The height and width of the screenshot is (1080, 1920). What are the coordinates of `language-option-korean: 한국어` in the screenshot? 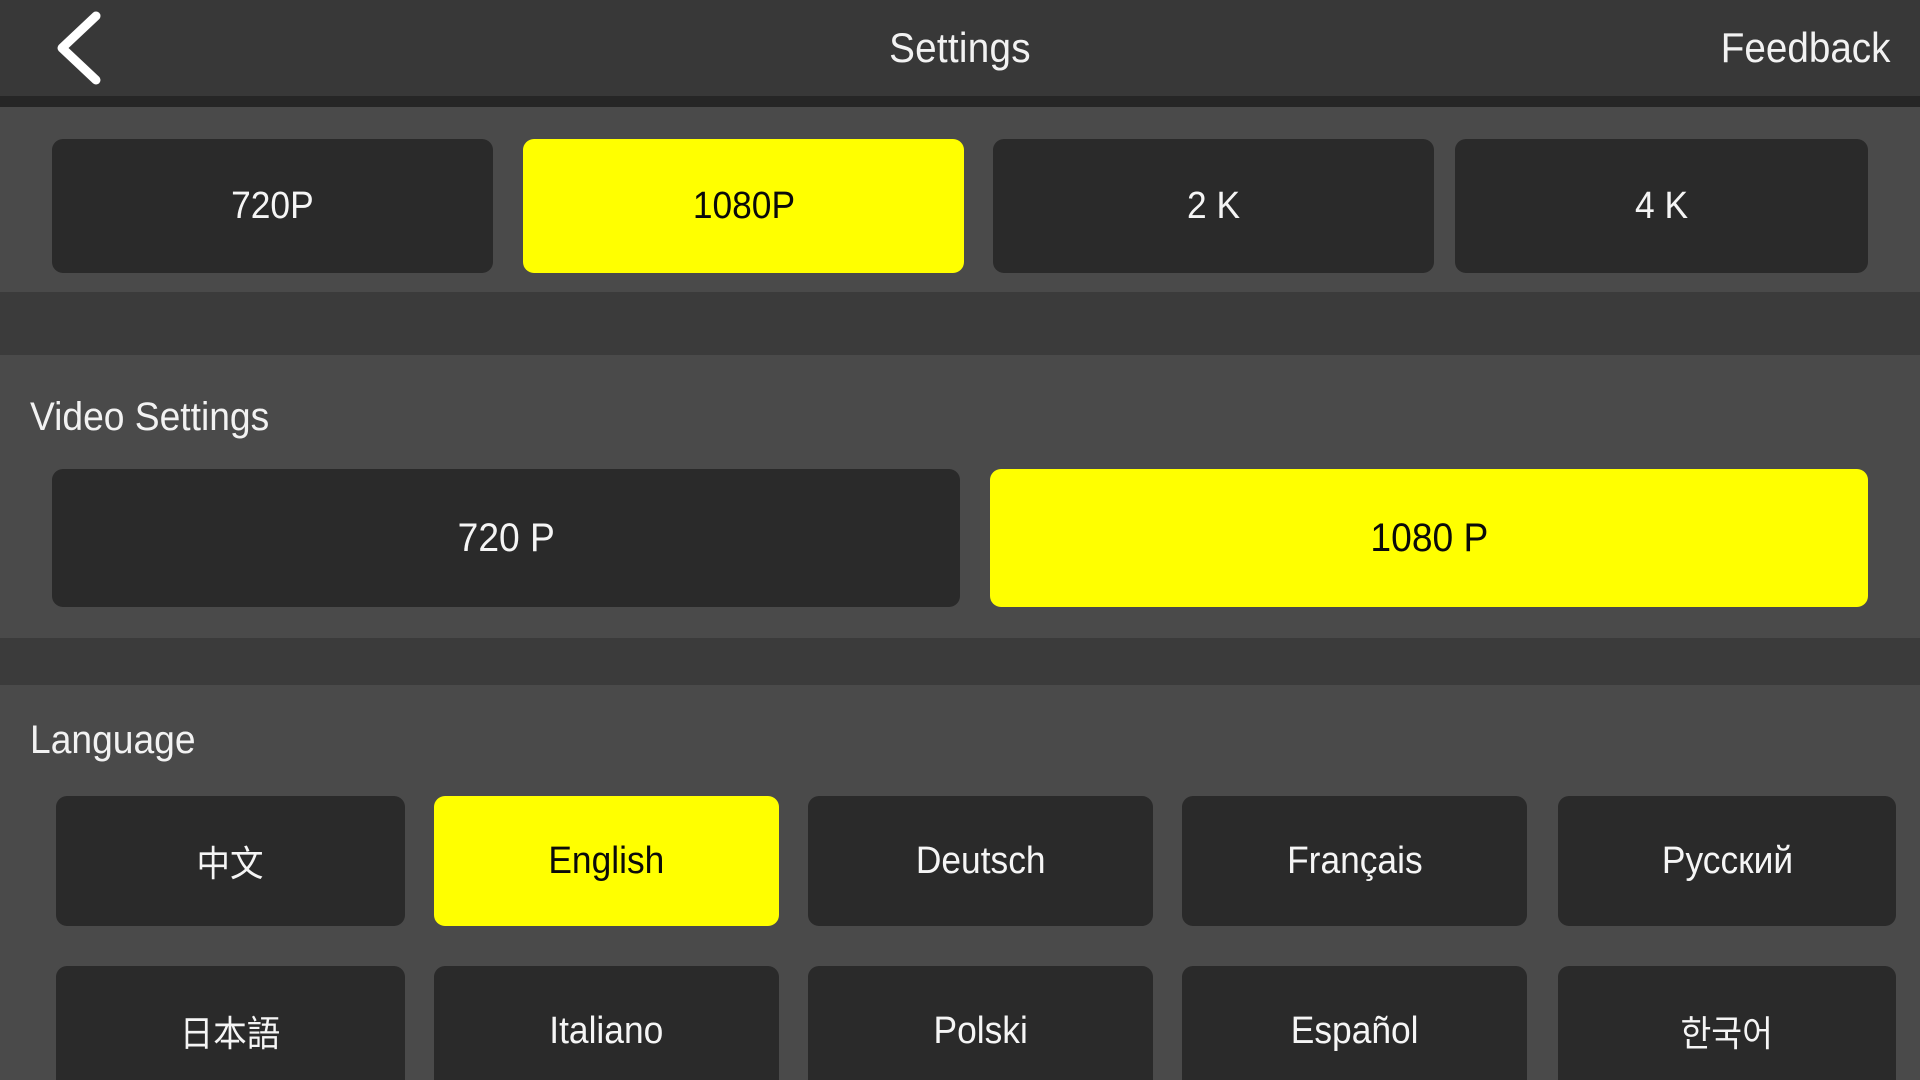 It's located at (1727, 1023).